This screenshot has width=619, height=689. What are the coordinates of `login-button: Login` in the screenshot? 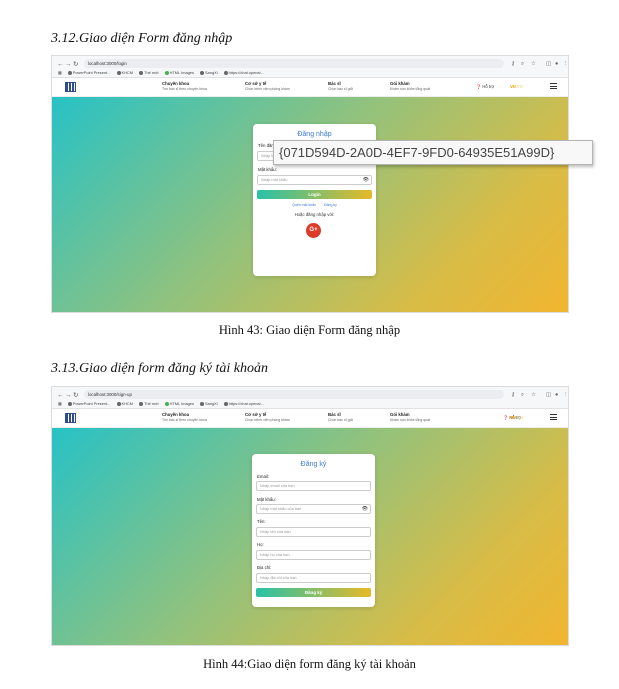 It's located at (314, 194).